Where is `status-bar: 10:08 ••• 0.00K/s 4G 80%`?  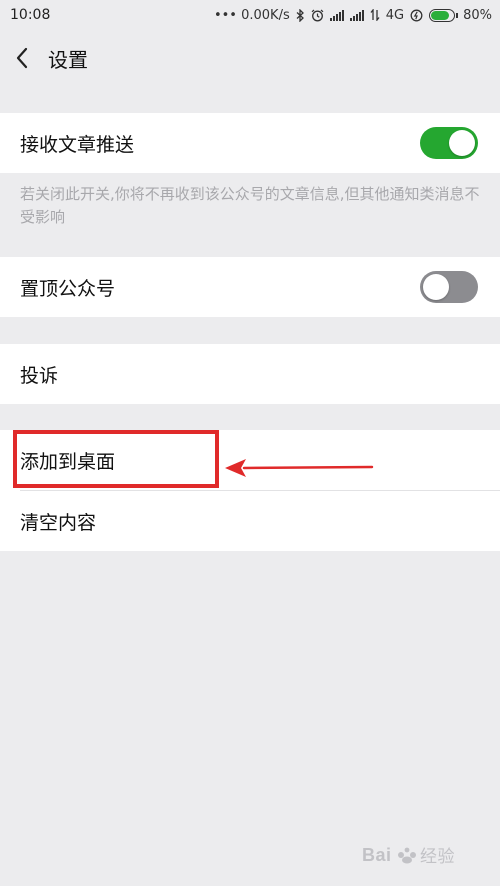 status-bar: 10:08 ••• 0.00K/s 4G 80% is located at coordinates (250, 15).